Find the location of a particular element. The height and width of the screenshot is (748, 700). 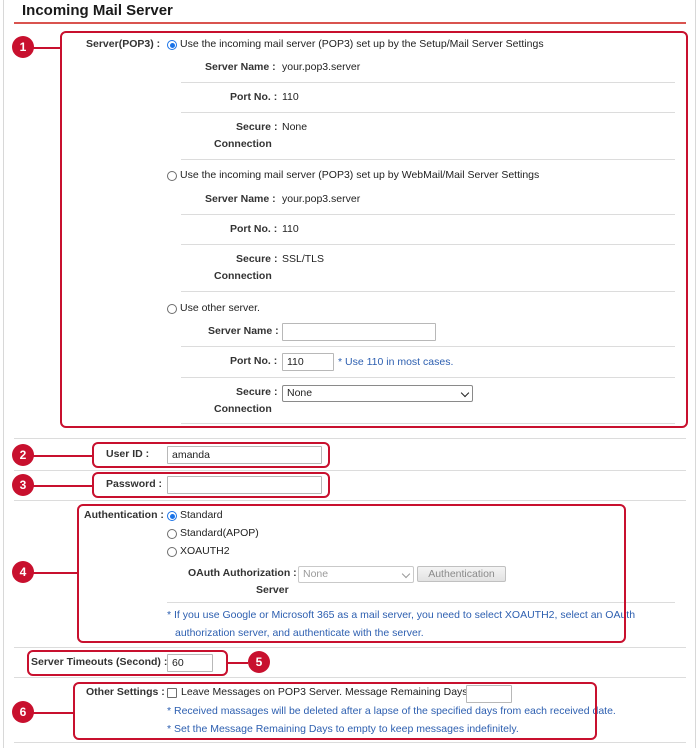

callout-badge-6: 6 is located at coordinates (23, 712).